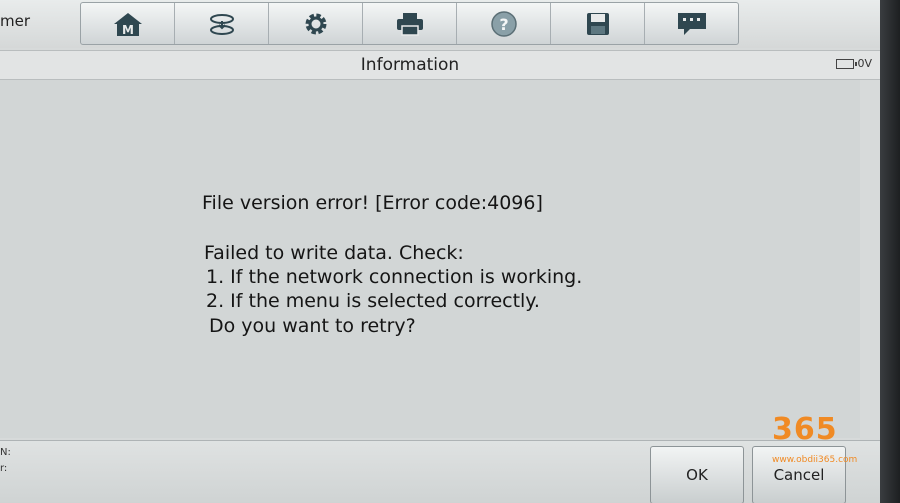 The image size is (900, 503). I want to click on page-title: Information, so click(410, 65).